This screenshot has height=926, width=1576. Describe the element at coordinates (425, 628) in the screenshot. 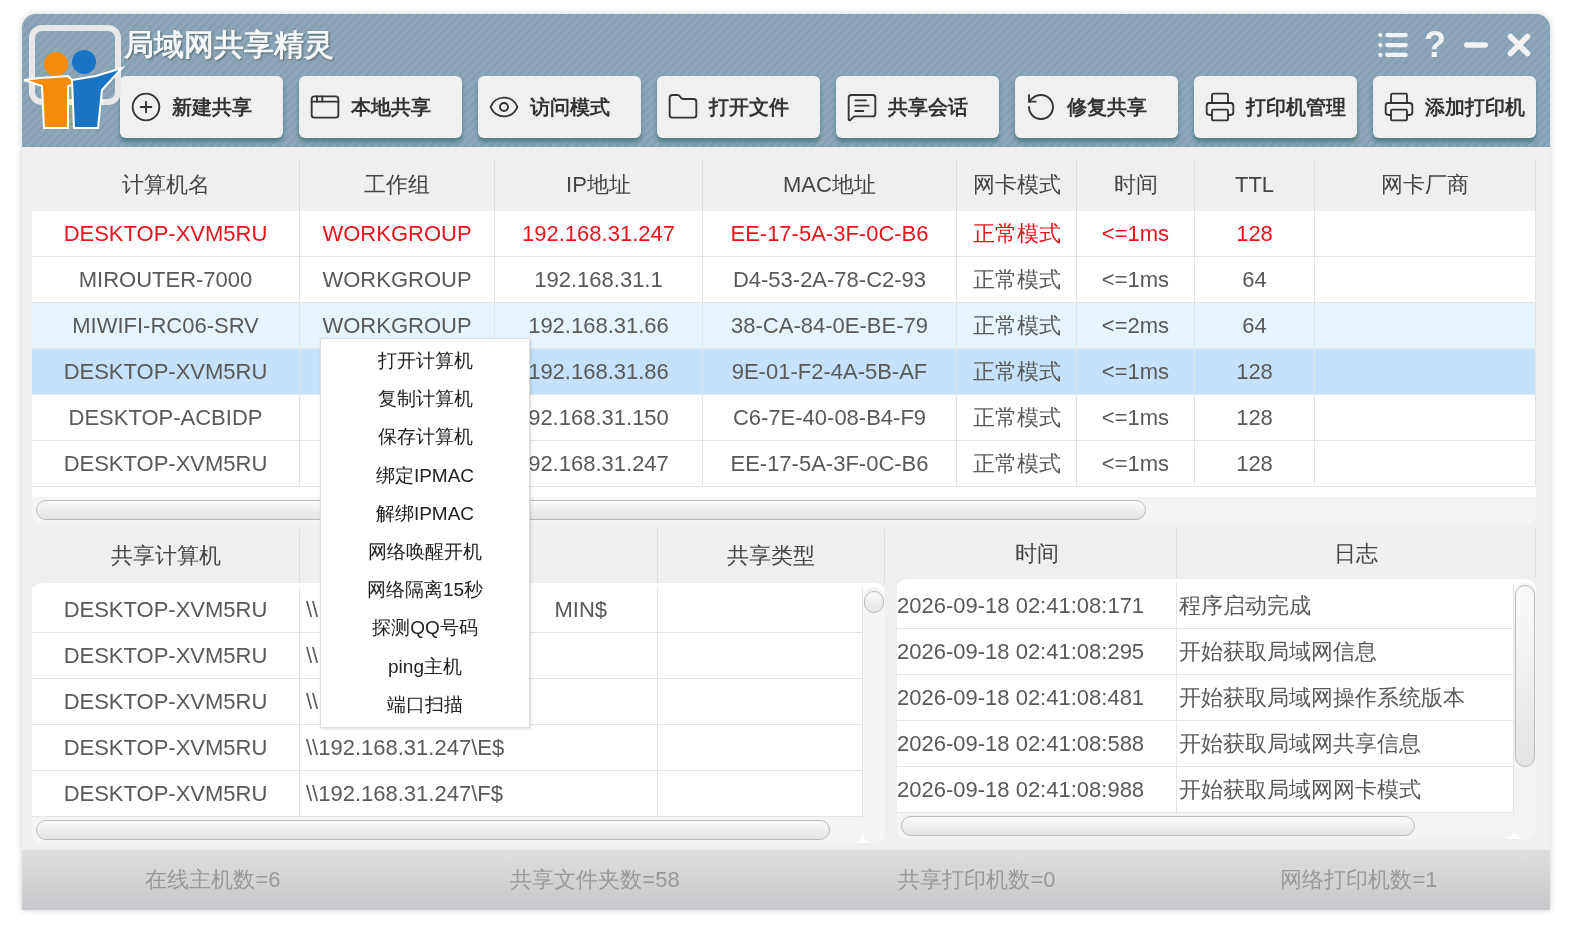

I see `menu-item: 探测QQ号码` at that location.